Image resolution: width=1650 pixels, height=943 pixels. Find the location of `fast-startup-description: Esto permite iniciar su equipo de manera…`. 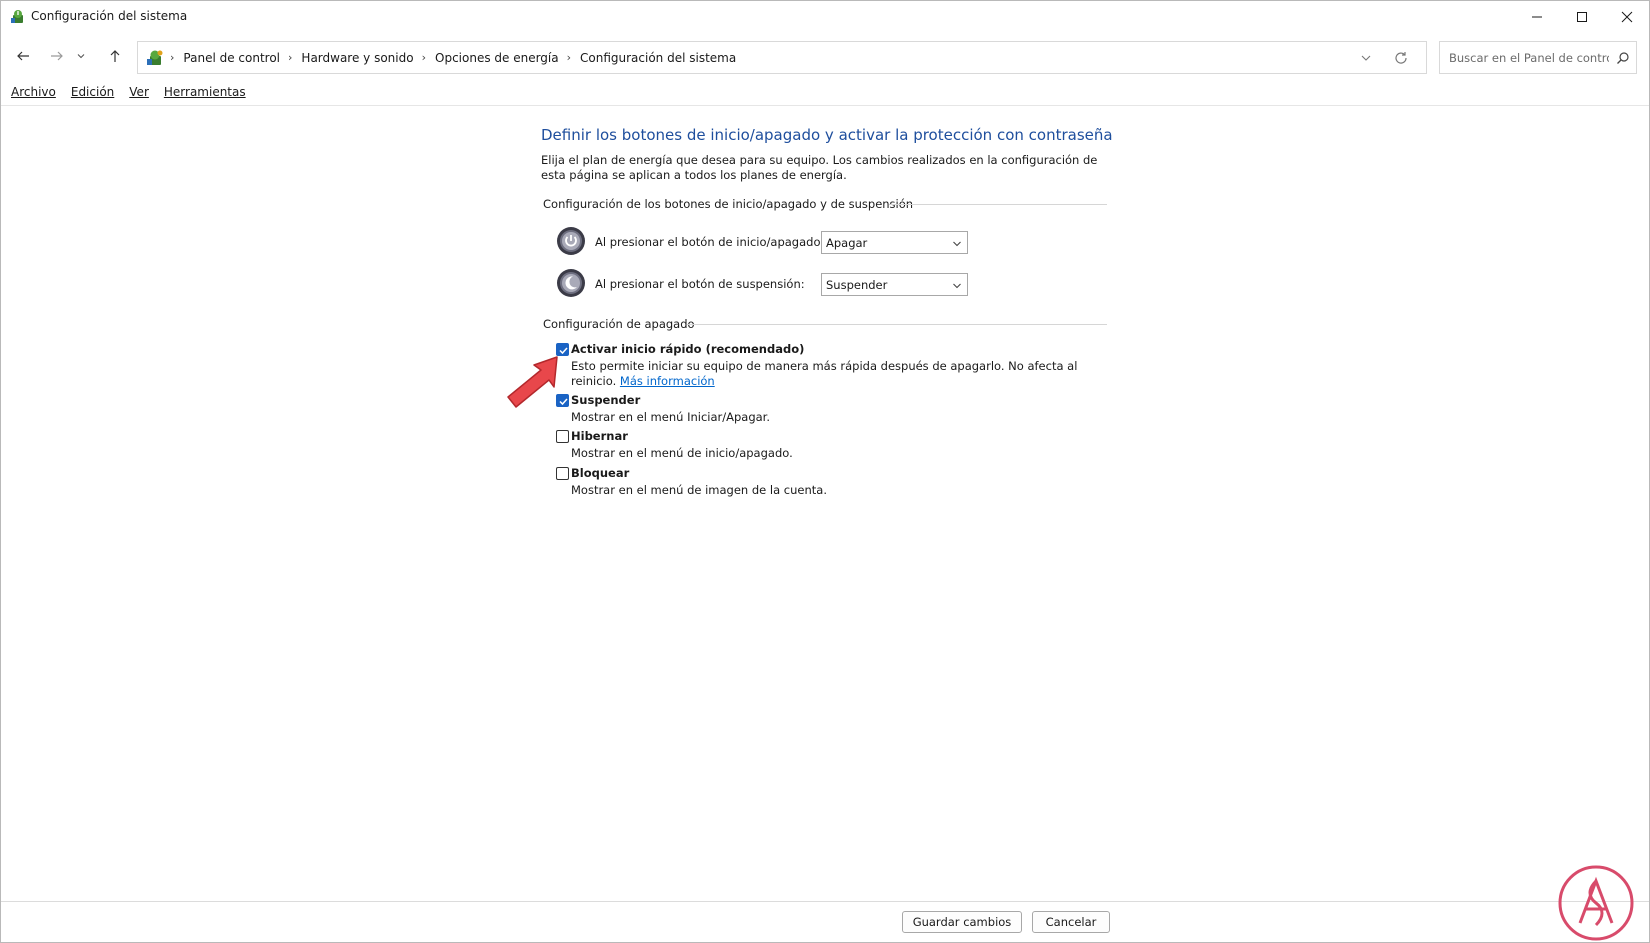

fast-startup-description: Esto permite iniciar su equipo de manera… is located at coordinates (831, 374).